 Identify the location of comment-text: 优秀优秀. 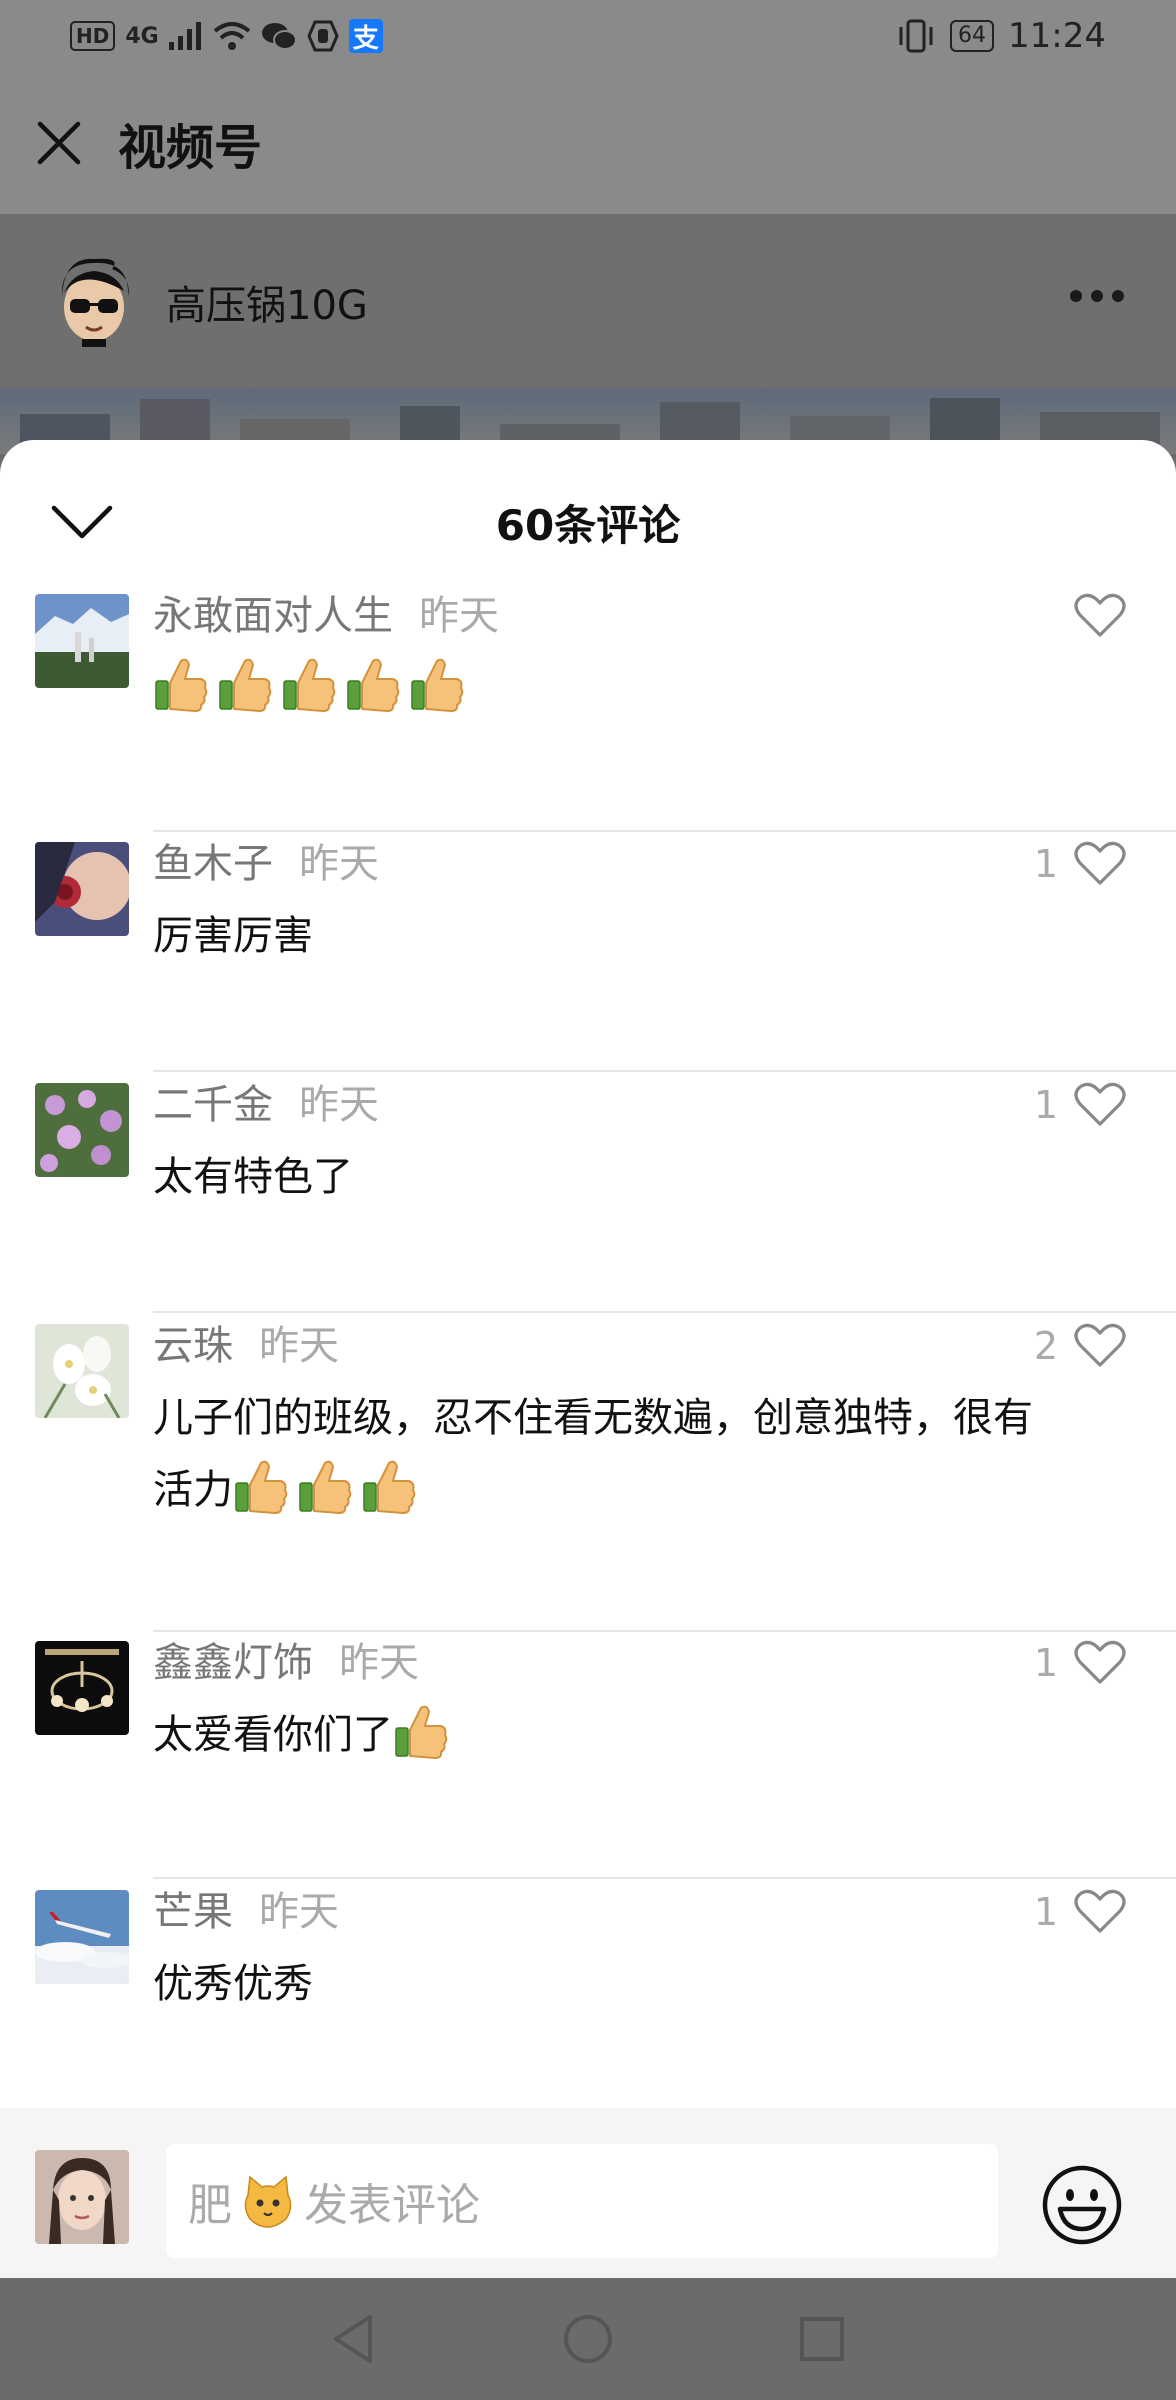
(233, 1984).